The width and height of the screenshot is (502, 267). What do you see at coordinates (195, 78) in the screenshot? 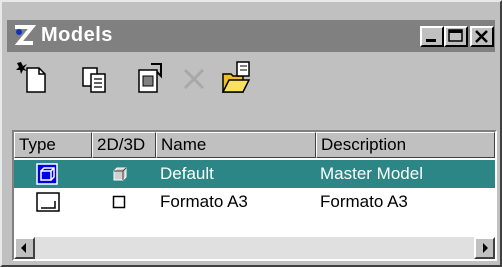
I see `delete-model-icon` at bounding box center [195, 78].